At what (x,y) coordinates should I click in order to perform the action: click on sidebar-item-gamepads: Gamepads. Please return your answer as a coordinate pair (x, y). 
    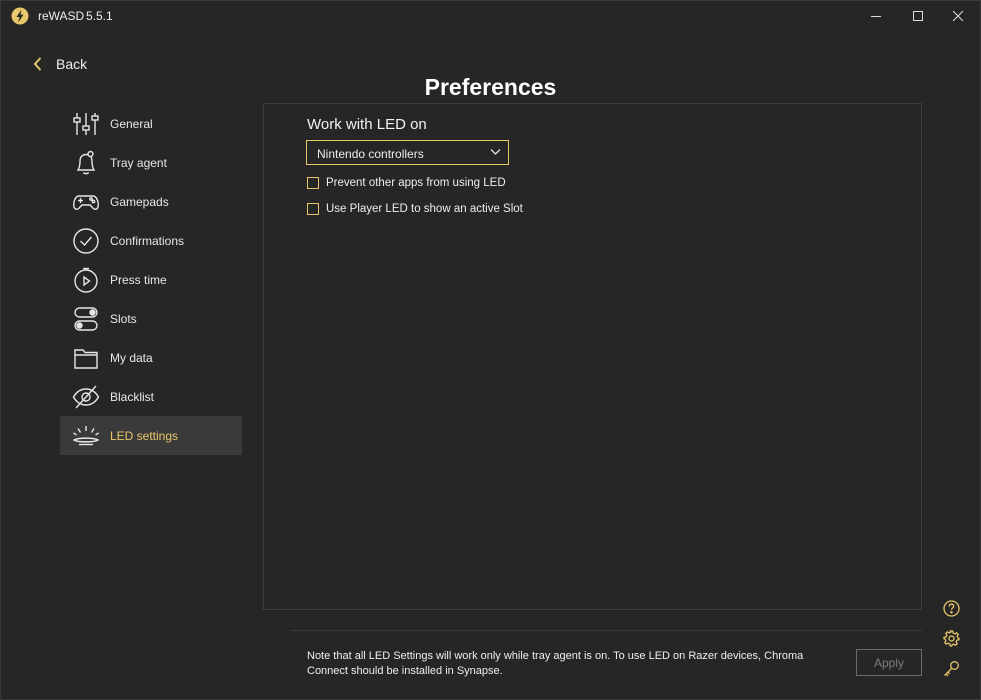
    Looking at the image, I should click on (151, 201).